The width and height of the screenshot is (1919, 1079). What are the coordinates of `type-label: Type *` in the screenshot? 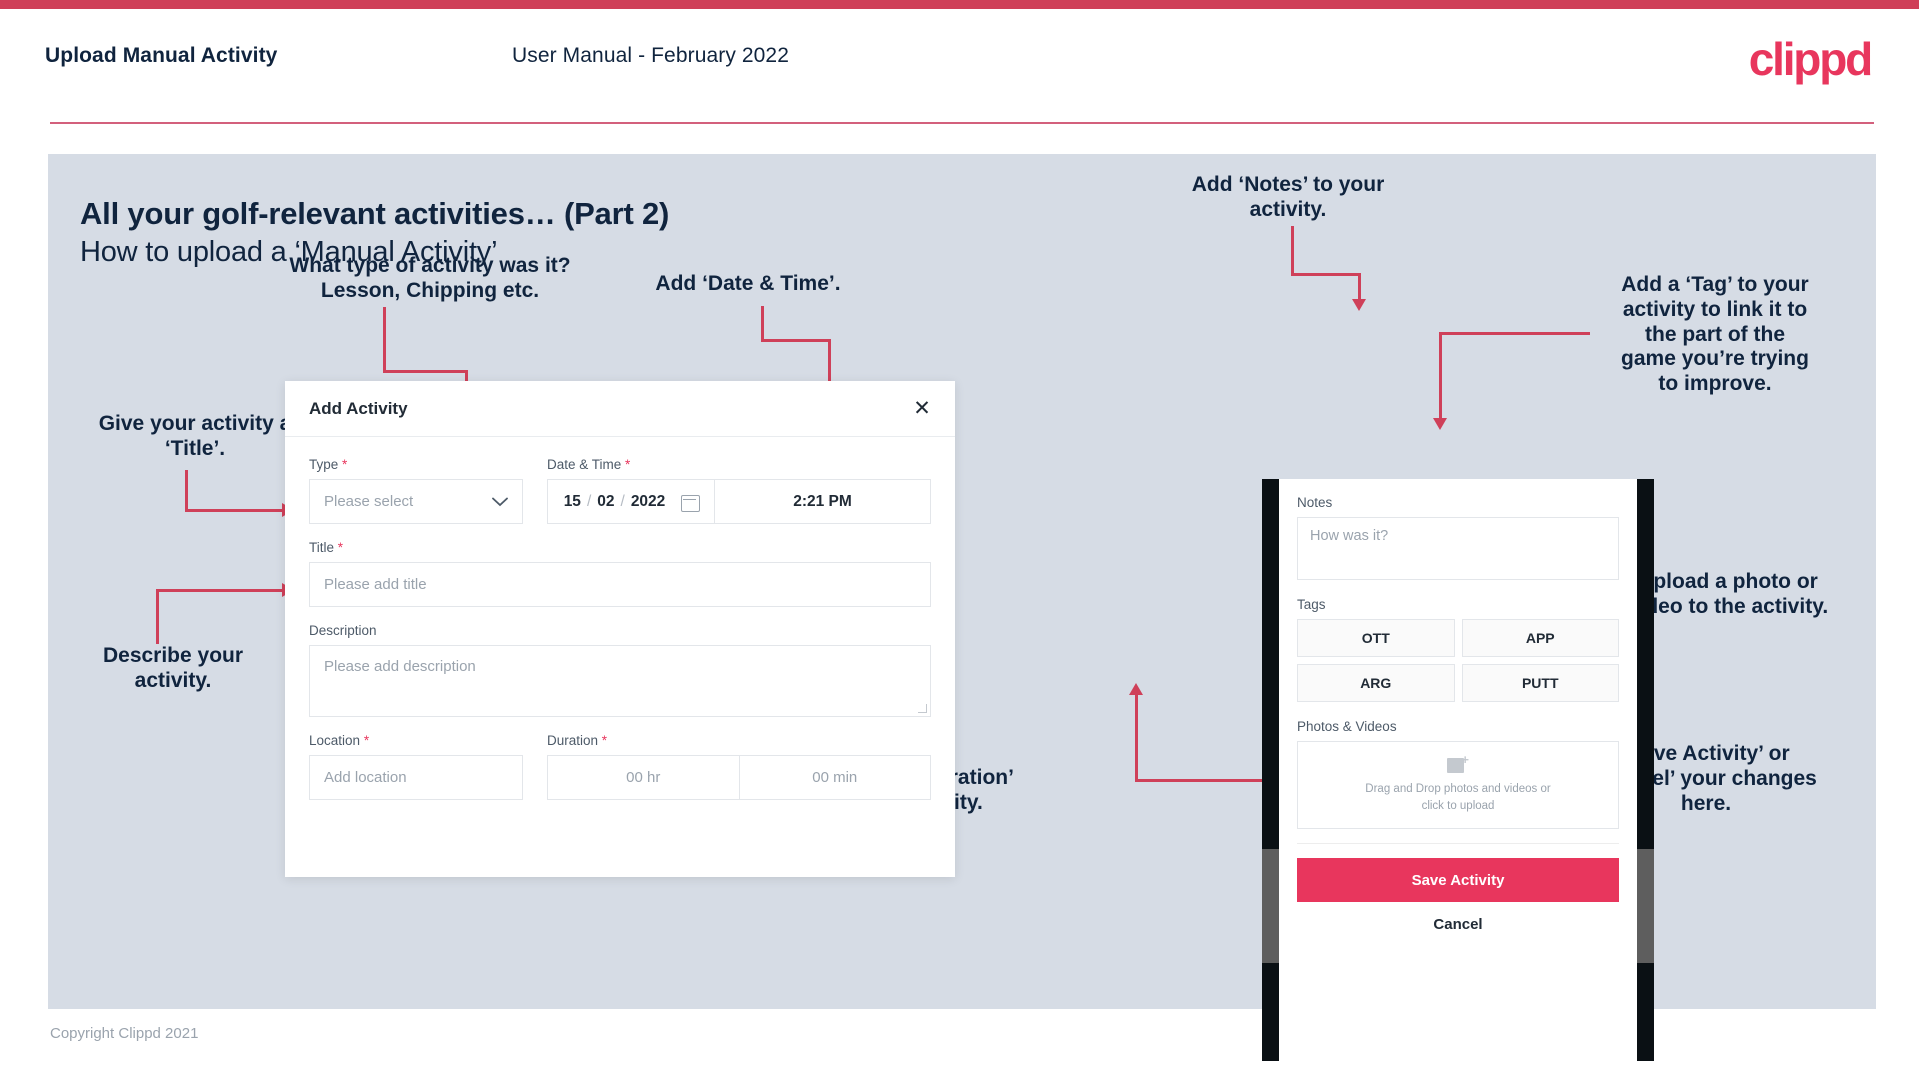 It's located at (328, 464).